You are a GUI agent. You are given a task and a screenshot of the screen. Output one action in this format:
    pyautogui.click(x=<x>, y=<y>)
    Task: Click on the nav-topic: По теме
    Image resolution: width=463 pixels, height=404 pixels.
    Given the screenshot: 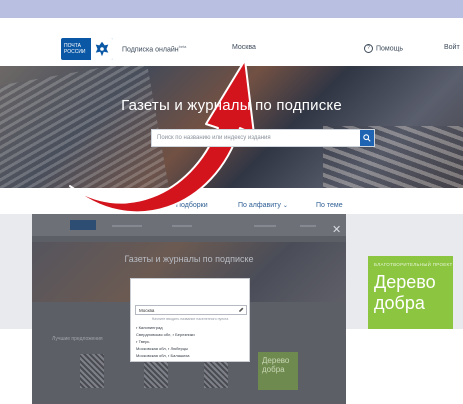 What is the action you would take?
    pyautogui.click(x=329, y=205)
    